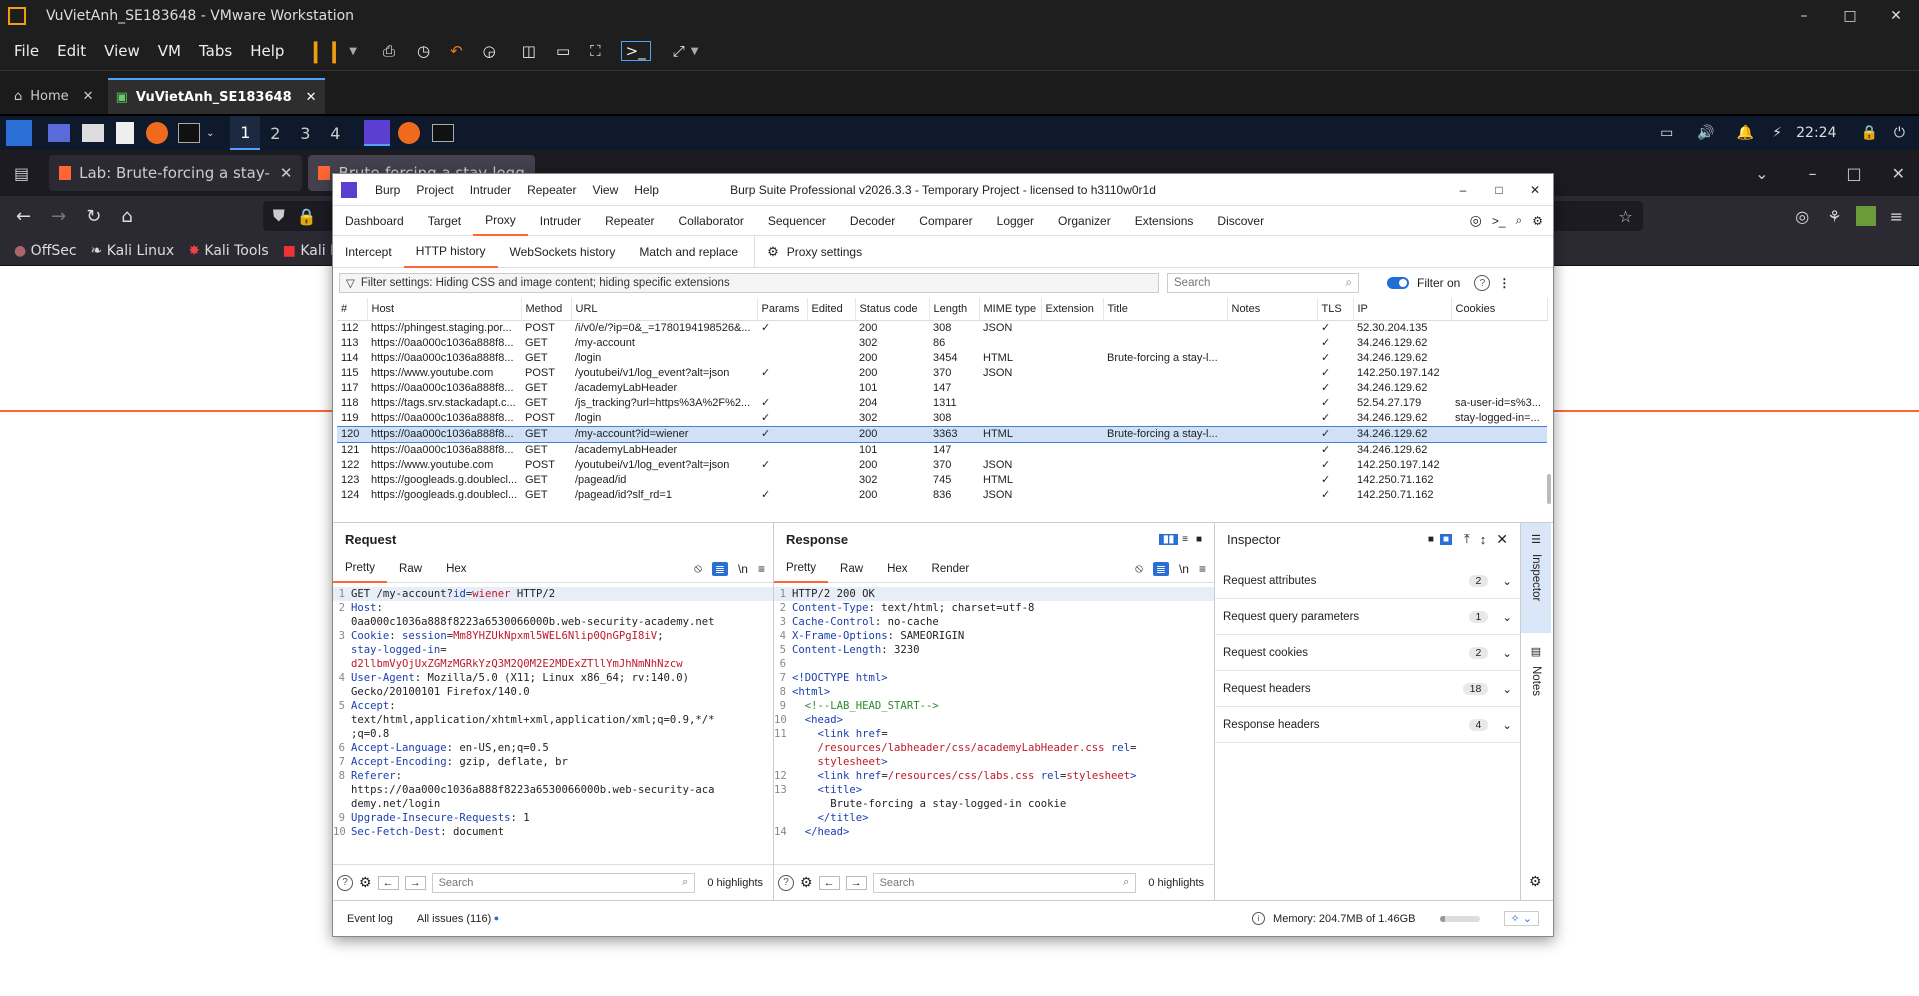 This screenshot has width=1919, height=996. I want to click on search-icon: ⌕, so click(1519, 220).